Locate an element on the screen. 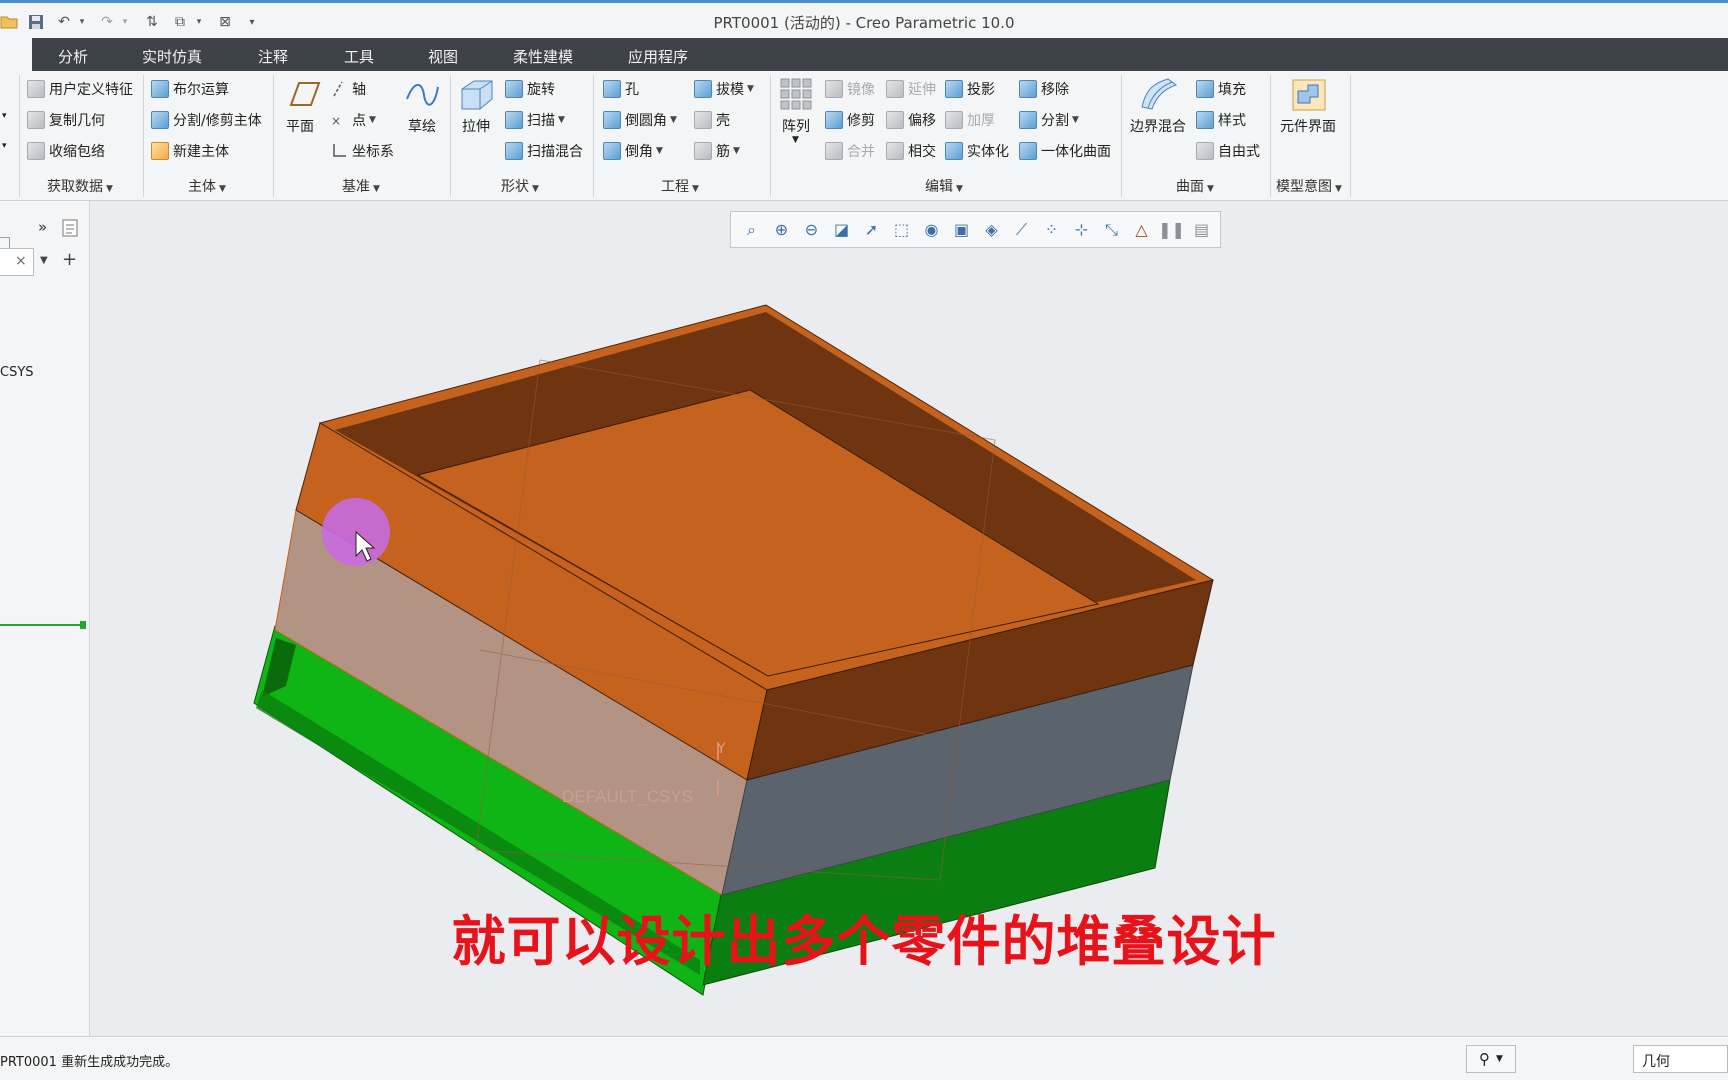 The image size is (1728, 1080). view-manager-icon: ▣ is located at coordinates (961, 229).